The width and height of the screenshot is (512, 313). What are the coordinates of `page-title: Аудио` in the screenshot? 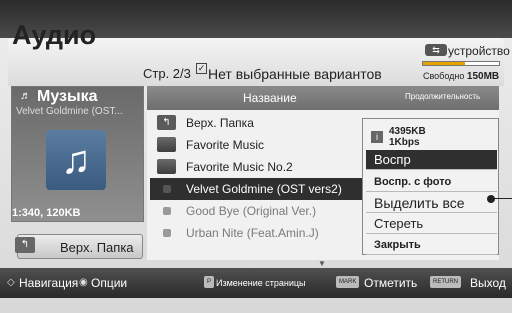 It's located at (54, 35).